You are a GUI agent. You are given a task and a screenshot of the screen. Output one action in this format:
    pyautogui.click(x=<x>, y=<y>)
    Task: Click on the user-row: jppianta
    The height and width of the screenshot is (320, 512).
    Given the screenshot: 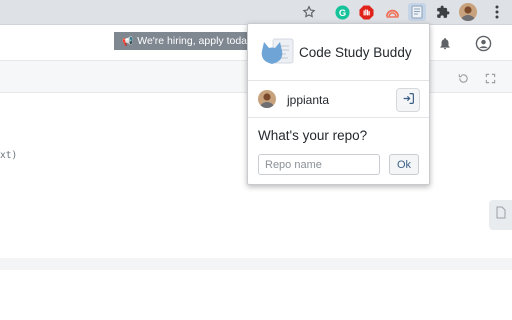 What is the action you would take?
    pyautogui.click(x=338, y=99)
    